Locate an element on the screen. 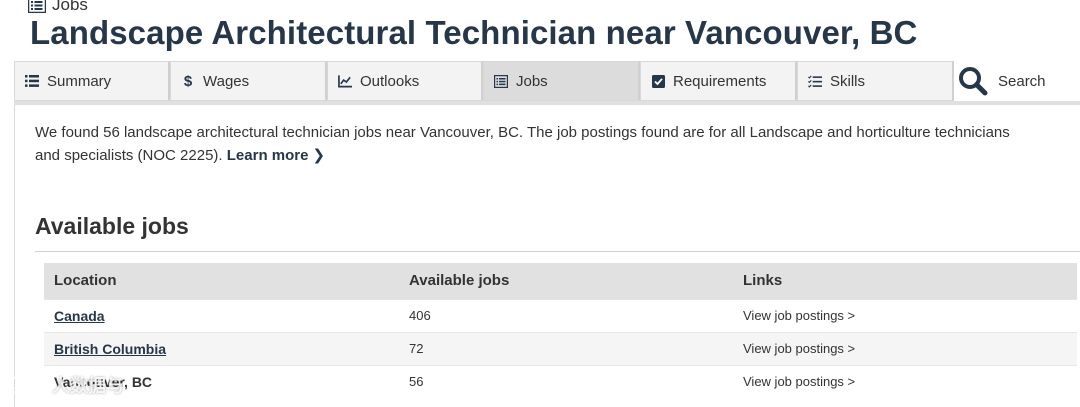  divider is located at coordinates (557, 251).